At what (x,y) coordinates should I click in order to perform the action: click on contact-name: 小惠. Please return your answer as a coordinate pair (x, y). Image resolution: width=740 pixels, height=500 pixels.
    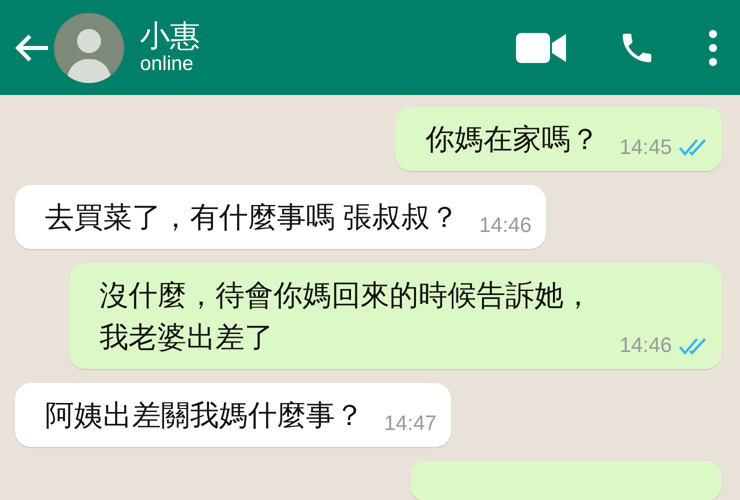
    Looking at the image, I should click on (170, 36).